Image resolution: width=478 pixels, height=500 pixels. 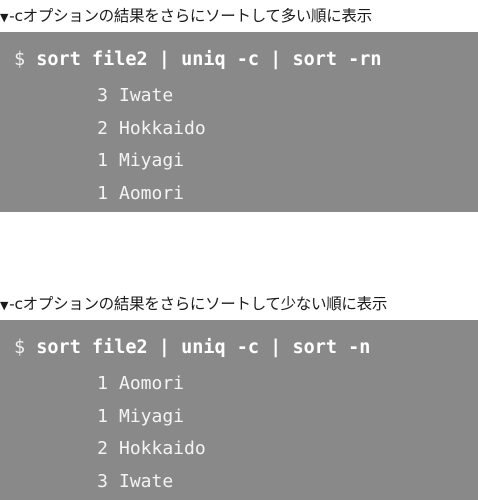 I want to click on output-line: 3 Iwate, so click(x=239, y=96).